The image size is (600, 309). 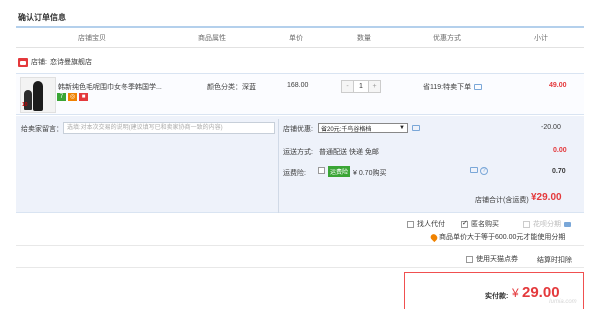 What do you see at coordinates (502, 237) in the screenshot?
I see `huabei-tip-text: 商品单价大于等于600.00元才能使用分期` at bounding box center [502, 237].